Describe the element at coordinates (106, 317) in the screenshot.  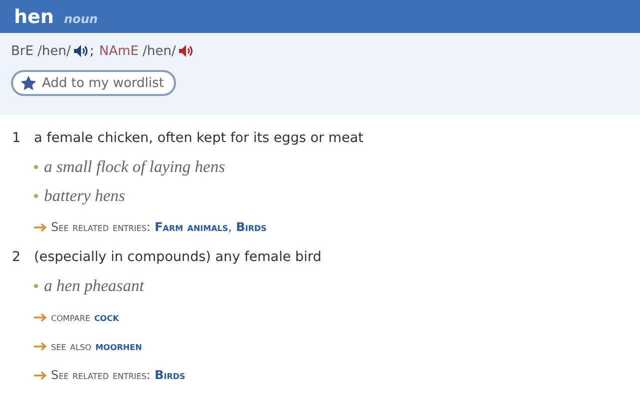
I see `cross-reference-link: cock` at that location.